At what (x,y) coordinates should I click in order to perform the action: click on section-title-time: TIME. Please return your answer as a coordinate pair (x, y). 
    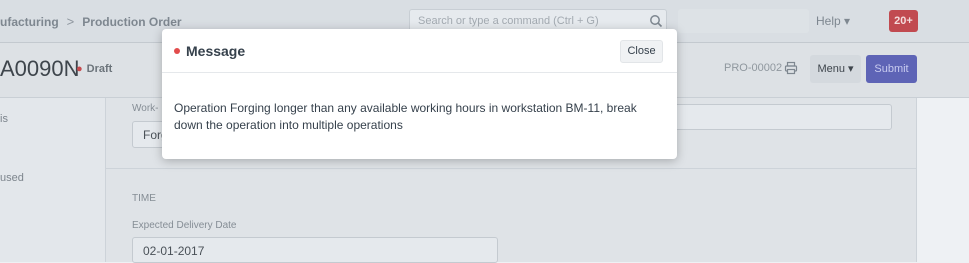
    Looking at the image, I should click on (144, 198).